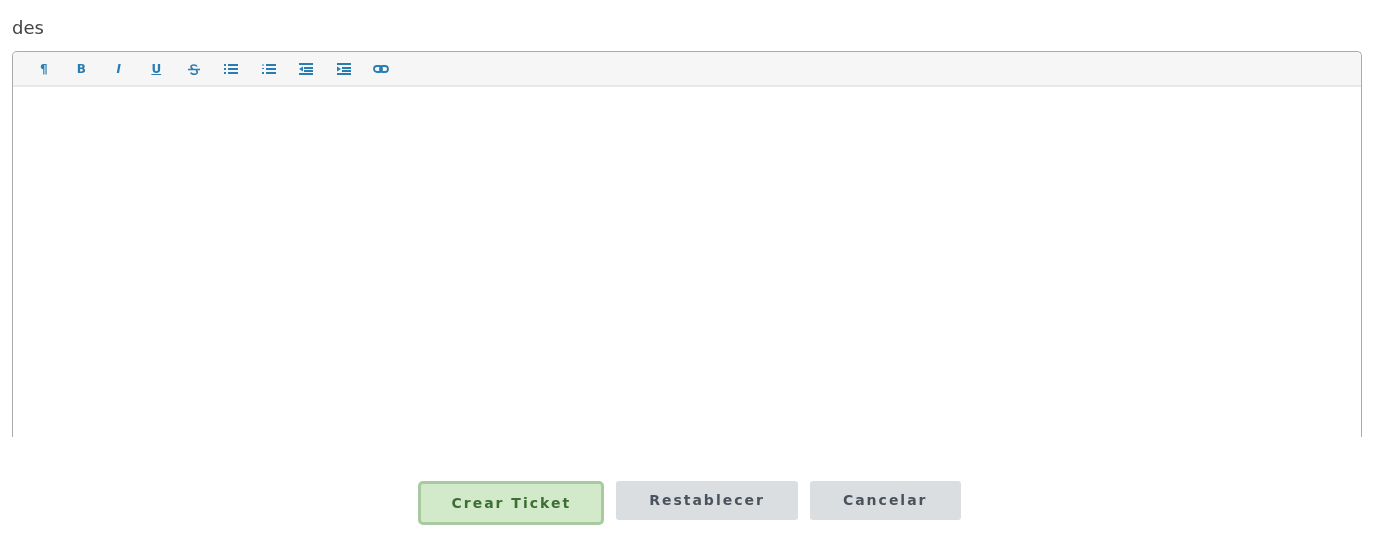  I want to click on secondary-button: Restablecer, so click(707, 500).